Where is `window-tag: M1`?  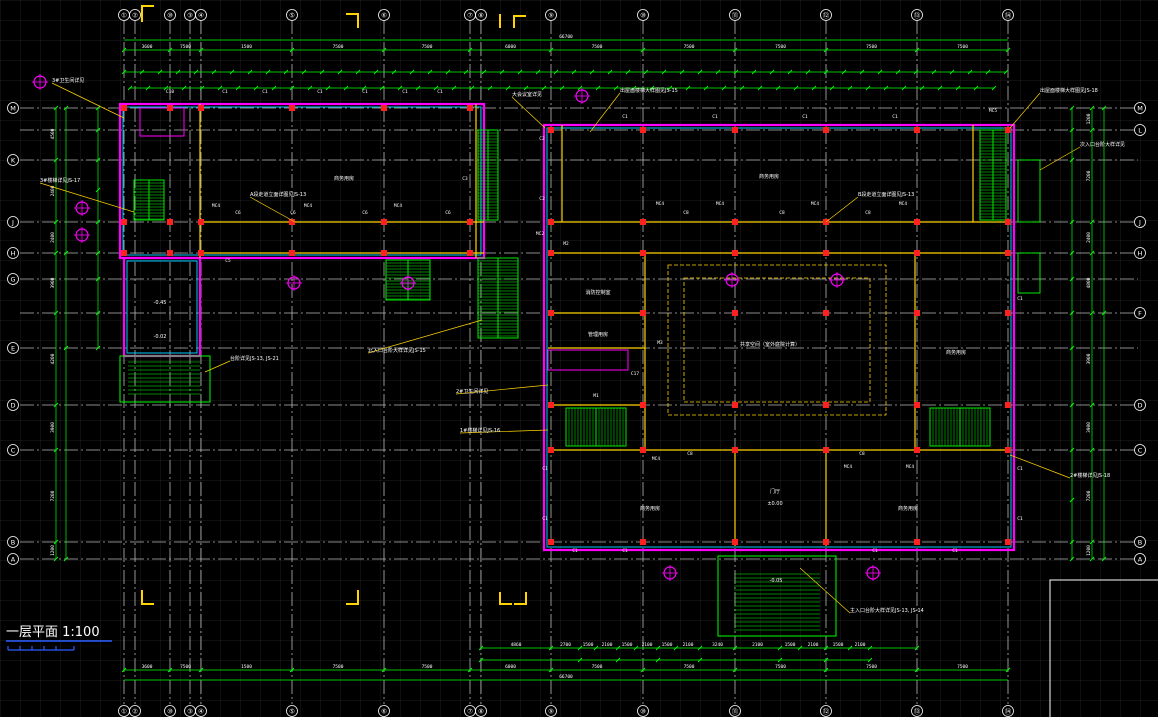 window-tag: M1 is located at coordinates (596, 396).